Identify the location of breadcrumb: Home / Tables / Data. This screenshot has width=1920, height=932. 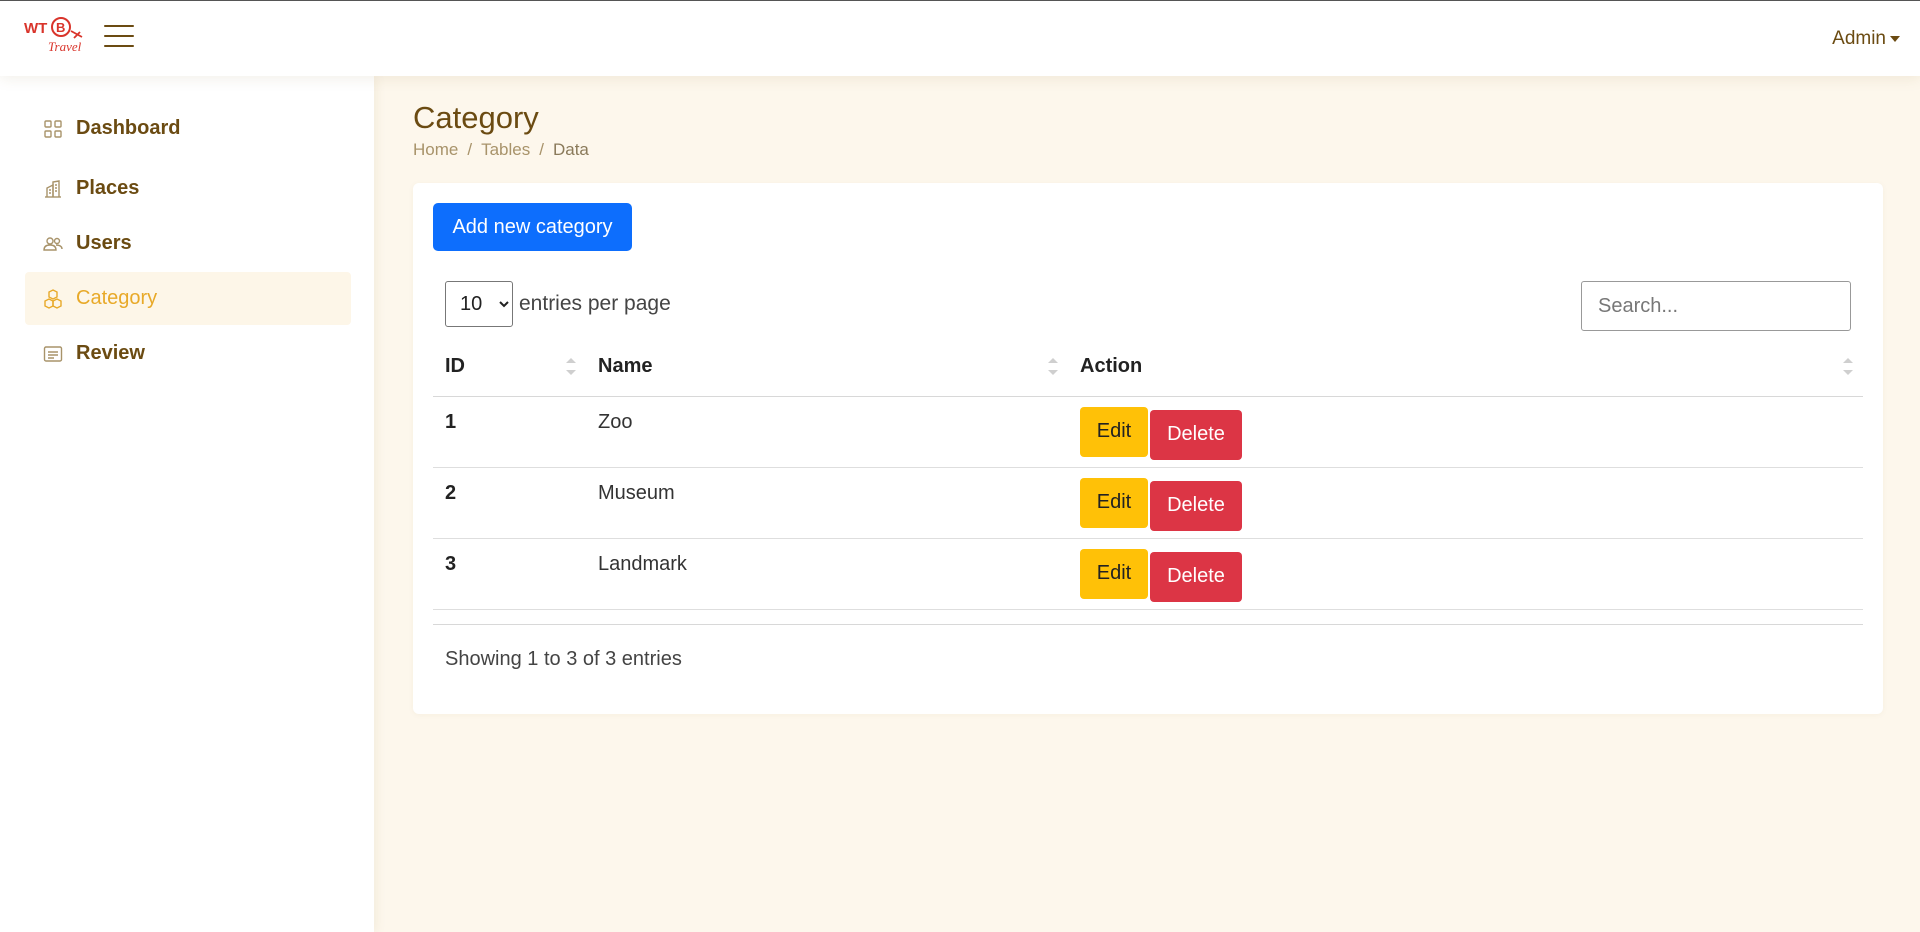
(501, 150).